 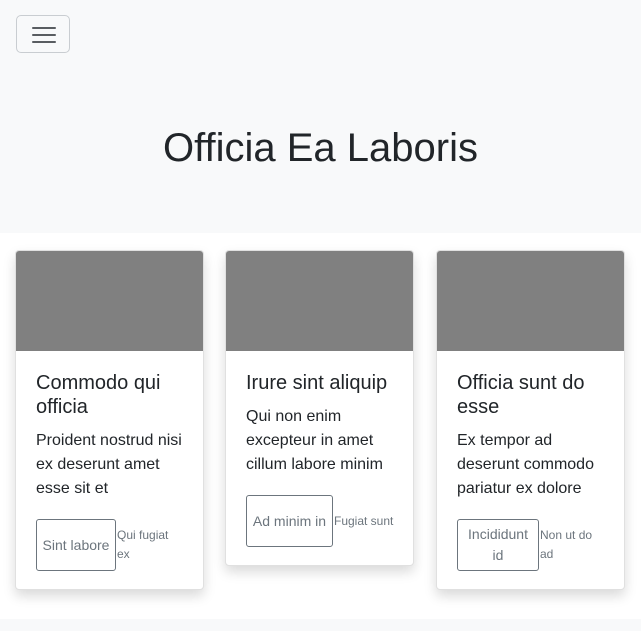 I want to click on page-title: Officia Ea Laboris, so click(x=320, y=148).